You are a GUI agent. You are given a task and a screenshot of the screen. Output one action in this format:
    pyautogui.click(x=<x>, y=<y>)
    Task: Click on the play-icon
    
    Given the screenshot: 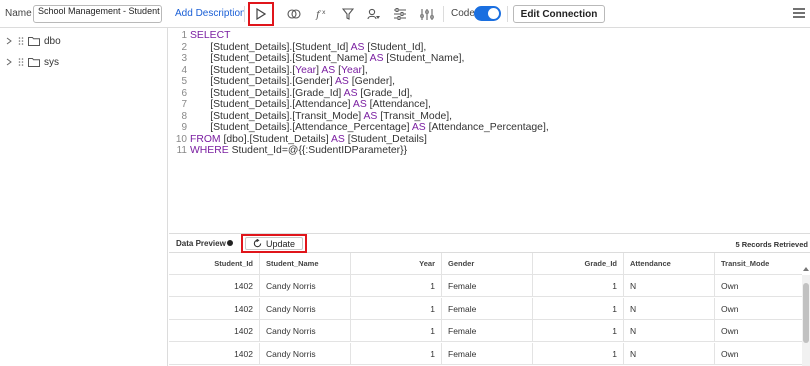 What is the action you would take?
    pyautogui.click(x=261, y=14)
    